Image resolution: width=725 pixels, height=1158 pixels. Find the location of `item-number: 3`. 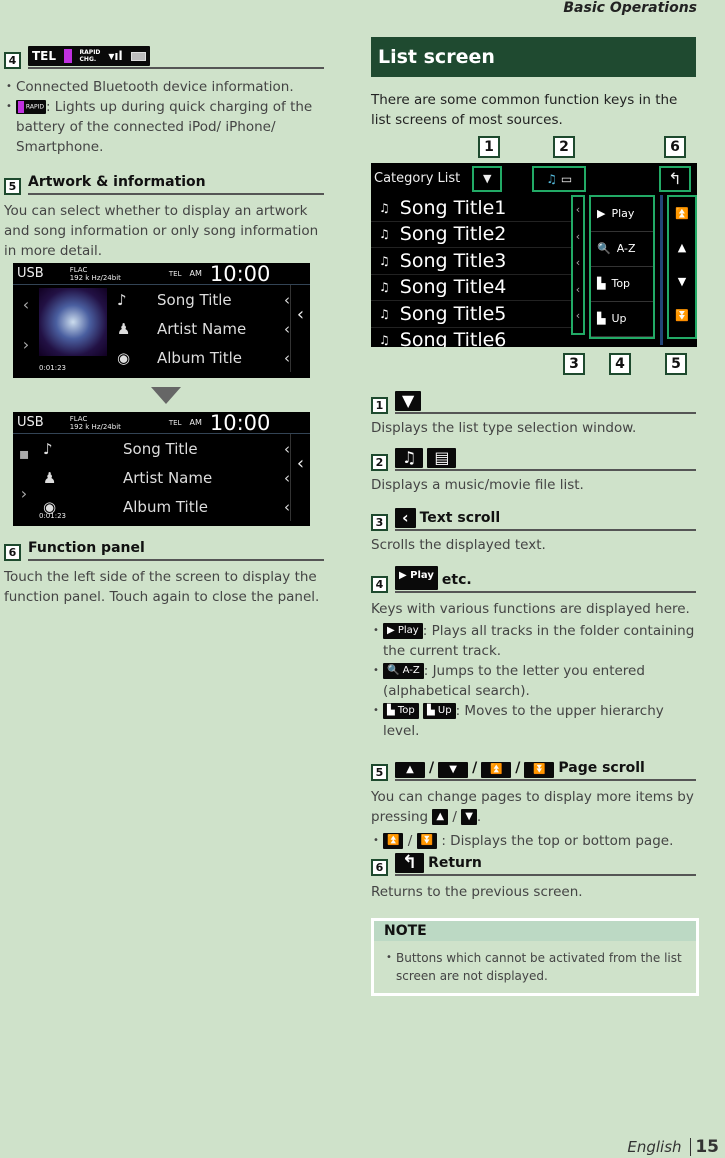

item-number: 3 is located at coordinates (379, 522).